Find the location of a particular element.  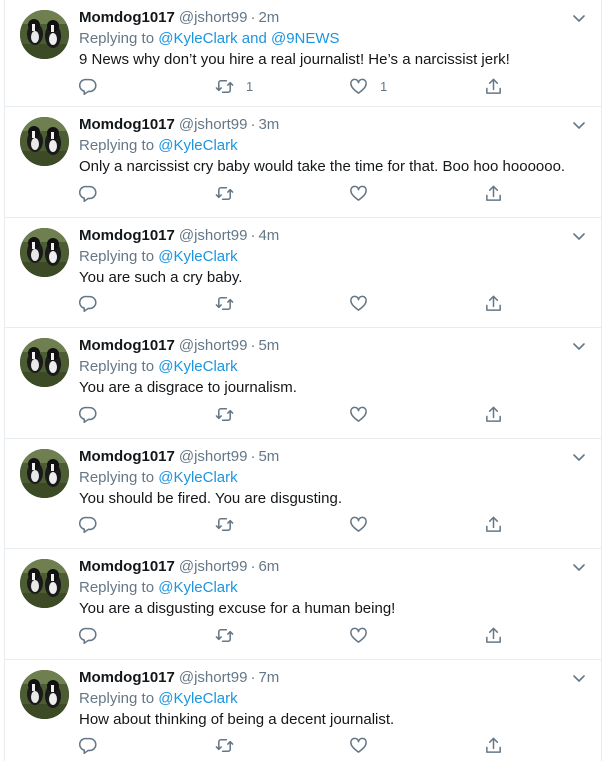

tweet-text: You are a disgrace to journalism. is located at coordinates (188, 387).